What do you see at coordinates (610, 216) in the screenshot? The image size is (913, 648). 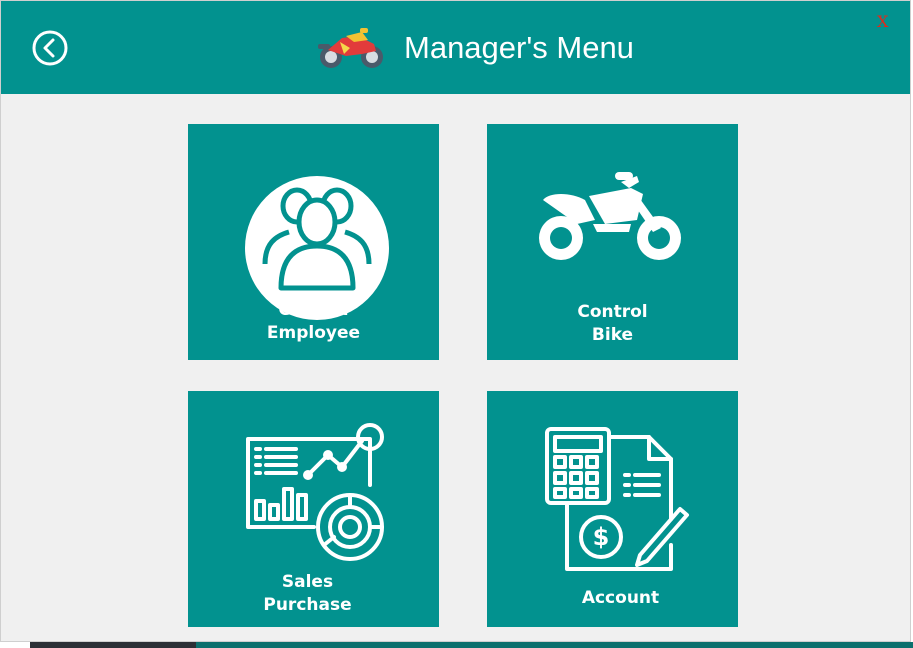 I see `motorcycle-icon` at bounding box center [610, 216].